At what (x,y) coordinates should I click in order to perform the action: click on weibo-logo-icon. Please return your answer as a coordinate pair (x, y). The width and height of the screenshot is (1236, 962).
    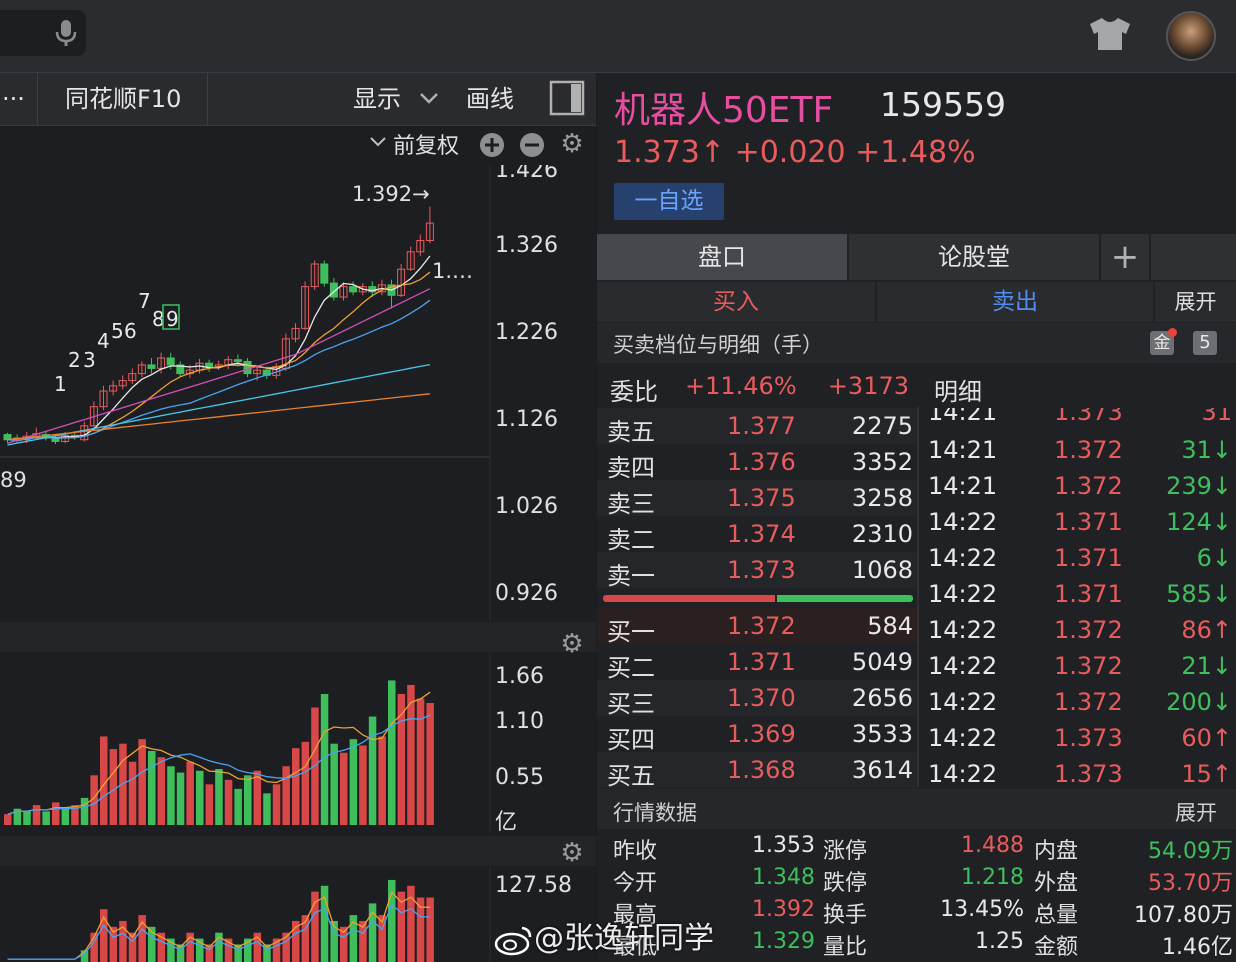
    Looking at the image, I should click on (513, 940).